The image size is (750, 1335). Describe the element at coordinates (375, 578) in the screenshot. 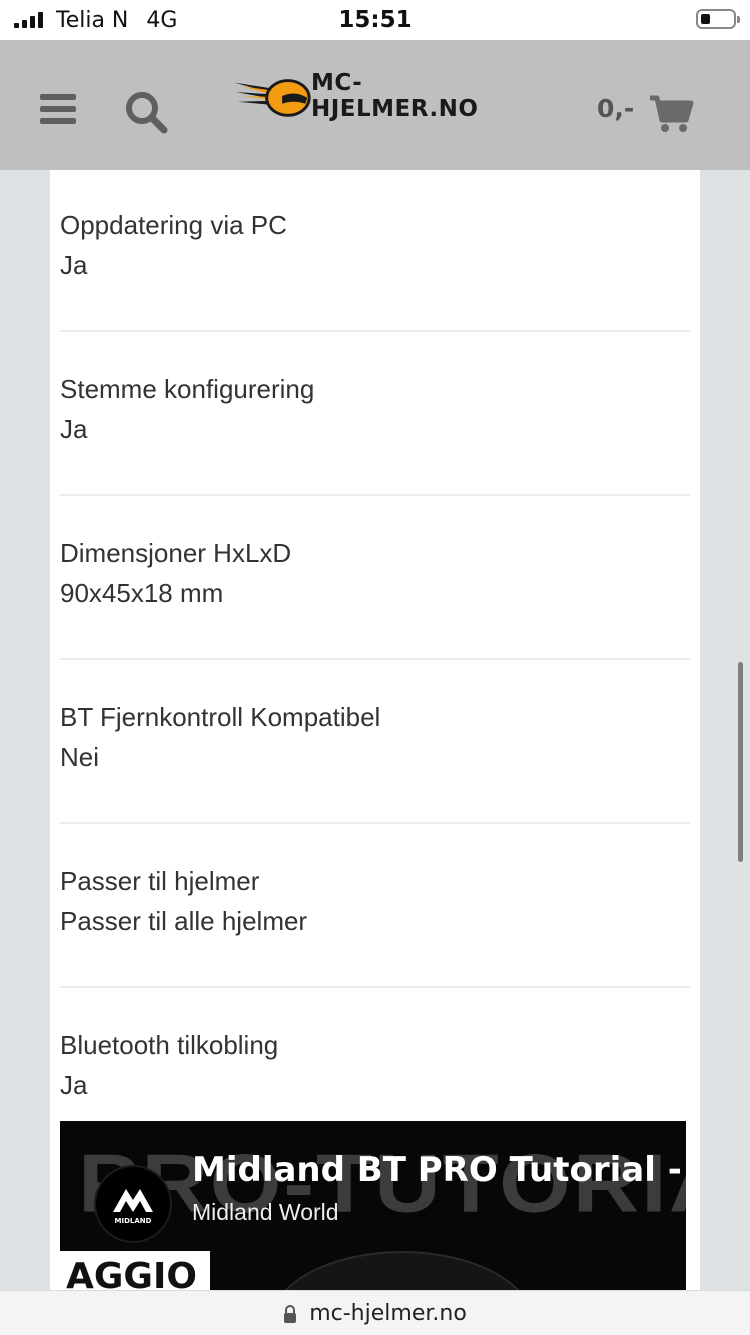

I see `spec-row: Dimensjoner HxLxD 90x45x18 mm` at that location.